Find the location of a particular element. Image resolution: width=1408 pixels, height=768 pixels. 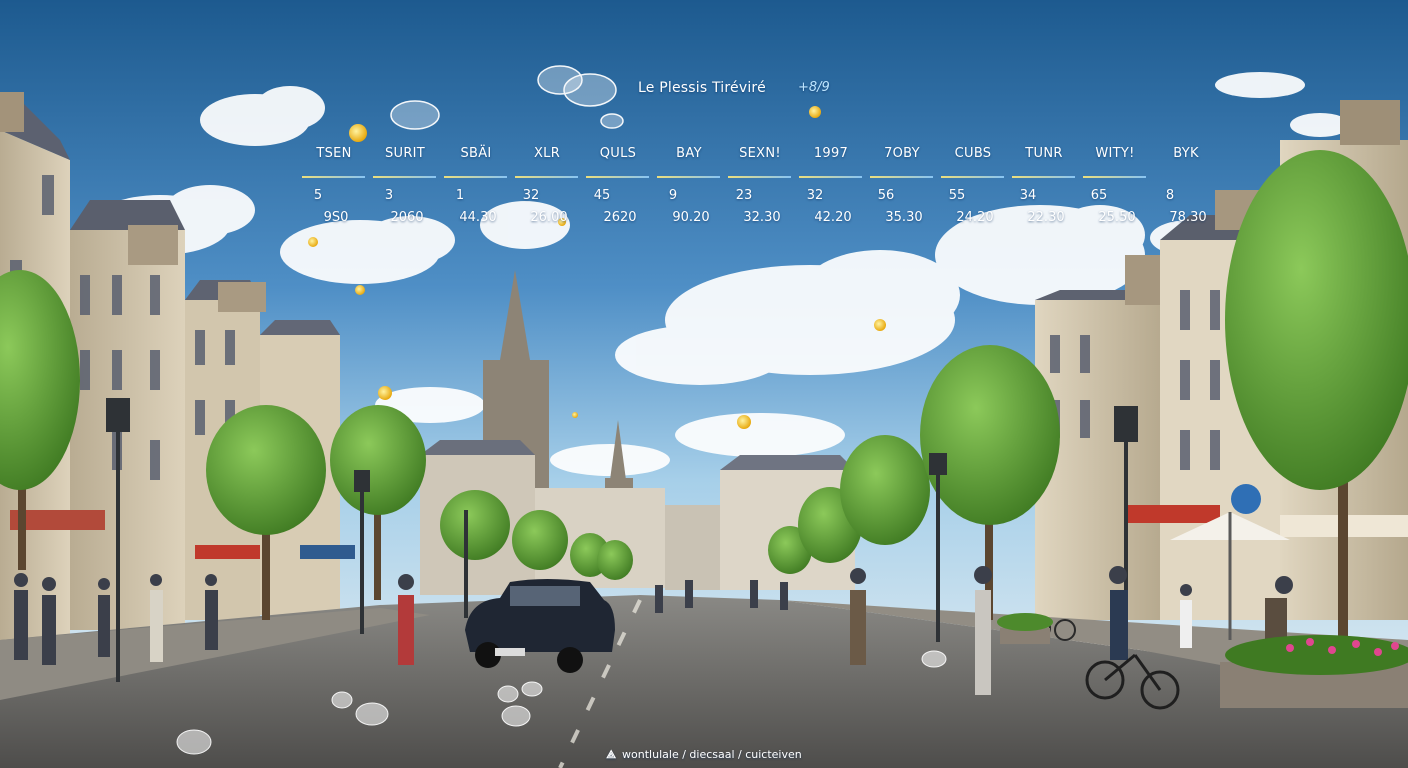

forecast-label: BYK is located at coordinates (1186, 153).